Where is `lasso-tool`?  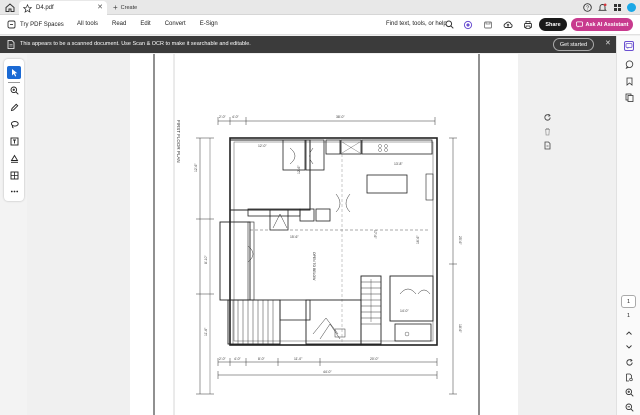
lasso-tool is located at coordinates (14, 124).